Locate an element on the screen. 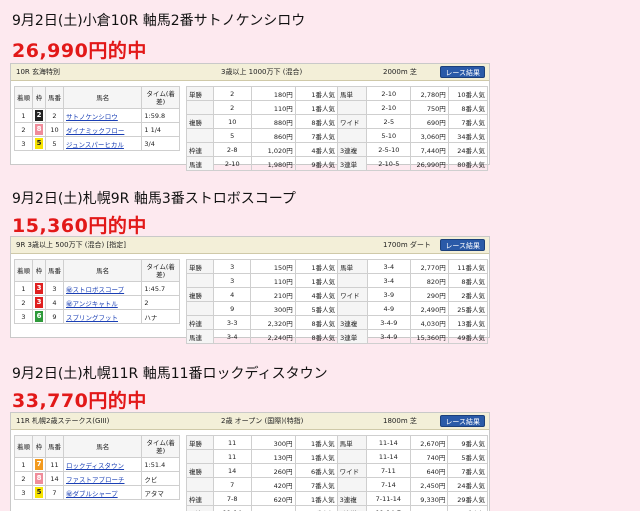 Image resolution: width=640 pixels, height=511 pixels. waku-badge: 6 is located at coordinates (39, 316).